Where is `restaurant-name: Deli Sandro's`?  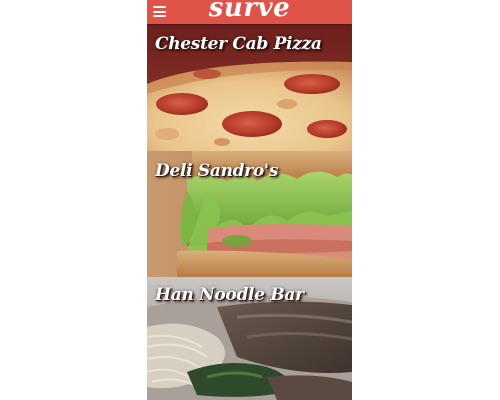 restaurant-name: Deli Sandro's is located at coordinates (217, 171).